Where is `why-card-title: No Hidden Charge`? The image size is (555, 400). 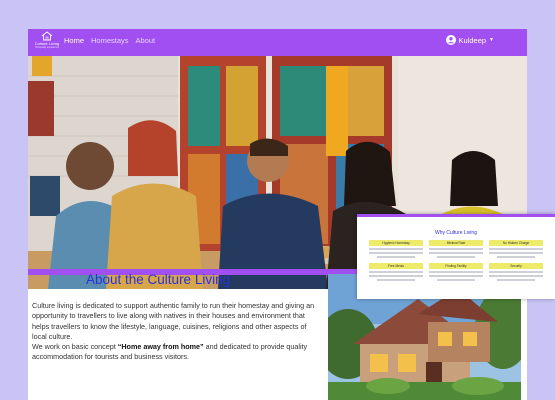 why-card-title: No Hidden Charge is located at coordinates (516, 243).